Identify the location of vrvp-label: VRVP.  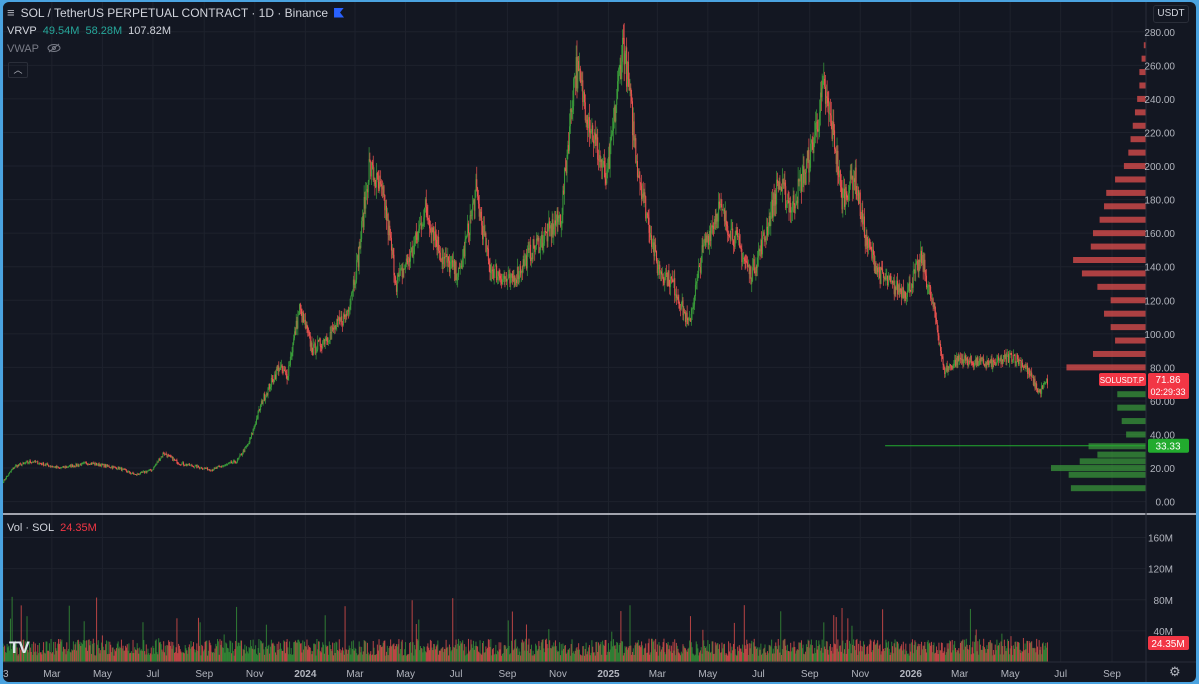
(22, 31).